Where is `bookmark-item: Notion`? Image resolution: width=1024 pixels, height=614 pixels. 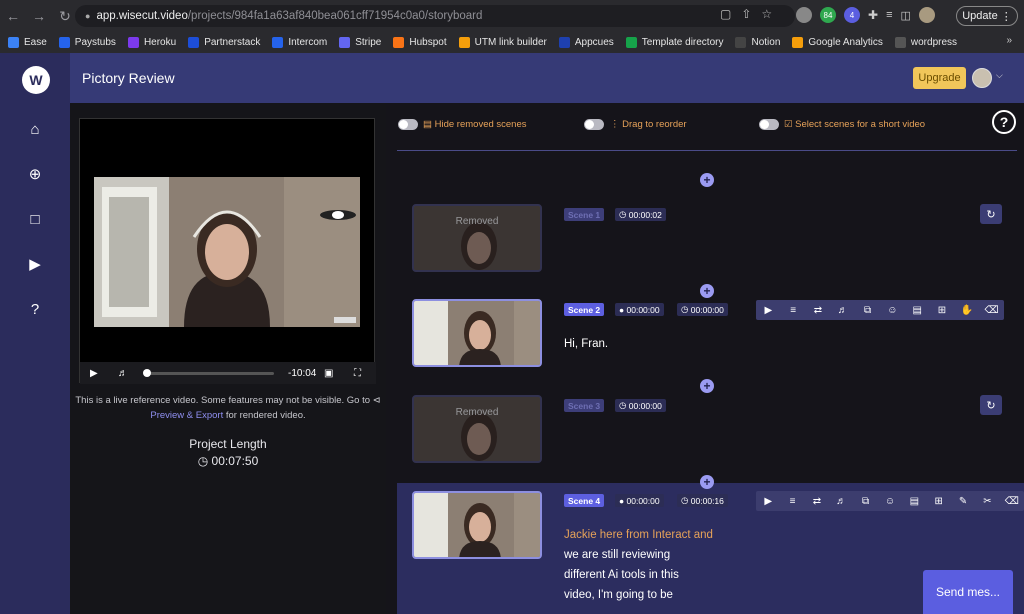
bookmark-item: Notion is located at coordinates (758, 42).